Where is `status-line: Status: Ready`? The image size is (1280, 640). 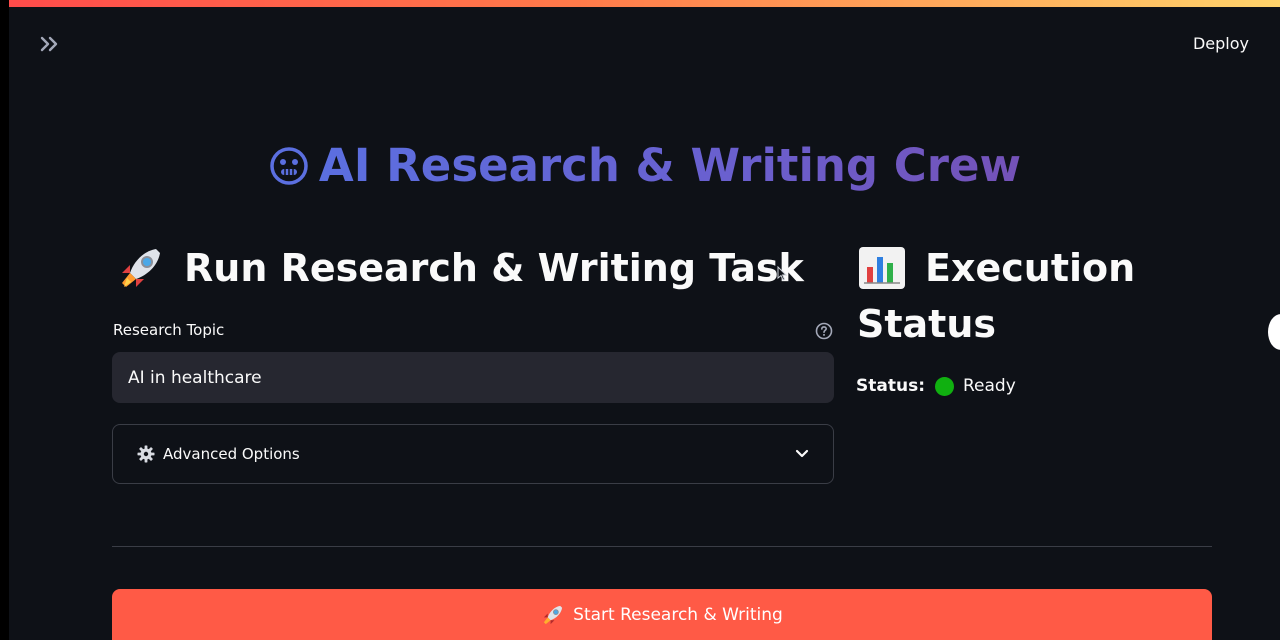
status-line: Status: Ready is located at coordinates (936, 386).